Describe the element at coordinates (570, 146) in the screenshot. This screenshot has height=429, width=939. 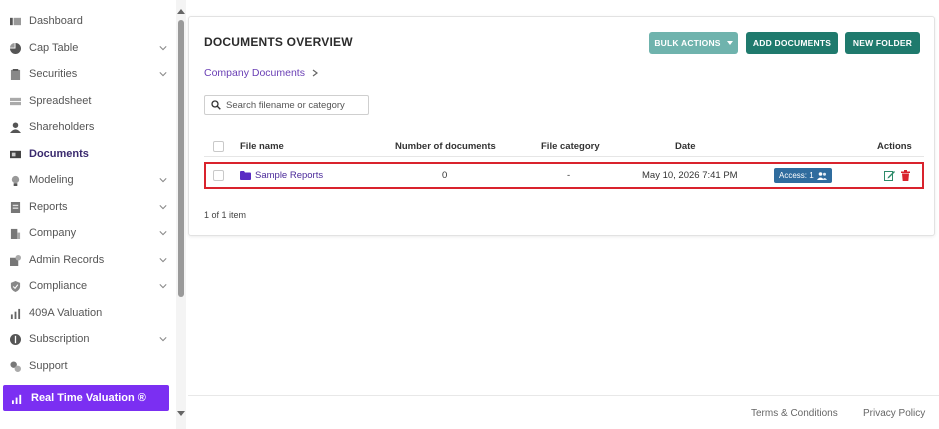
I see `column-header-file-category: File category` at that location.